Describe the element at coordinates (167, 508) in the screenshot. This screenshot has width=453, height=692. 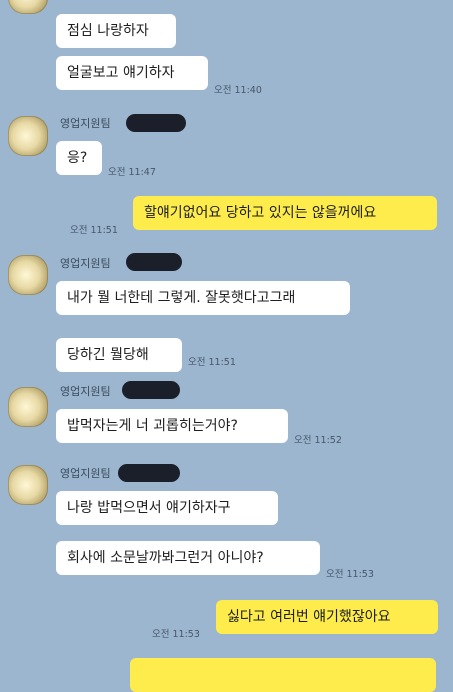
I see `incoming-message-bubble: 나랑 밥먹으면서 얘기하자구` at that location.